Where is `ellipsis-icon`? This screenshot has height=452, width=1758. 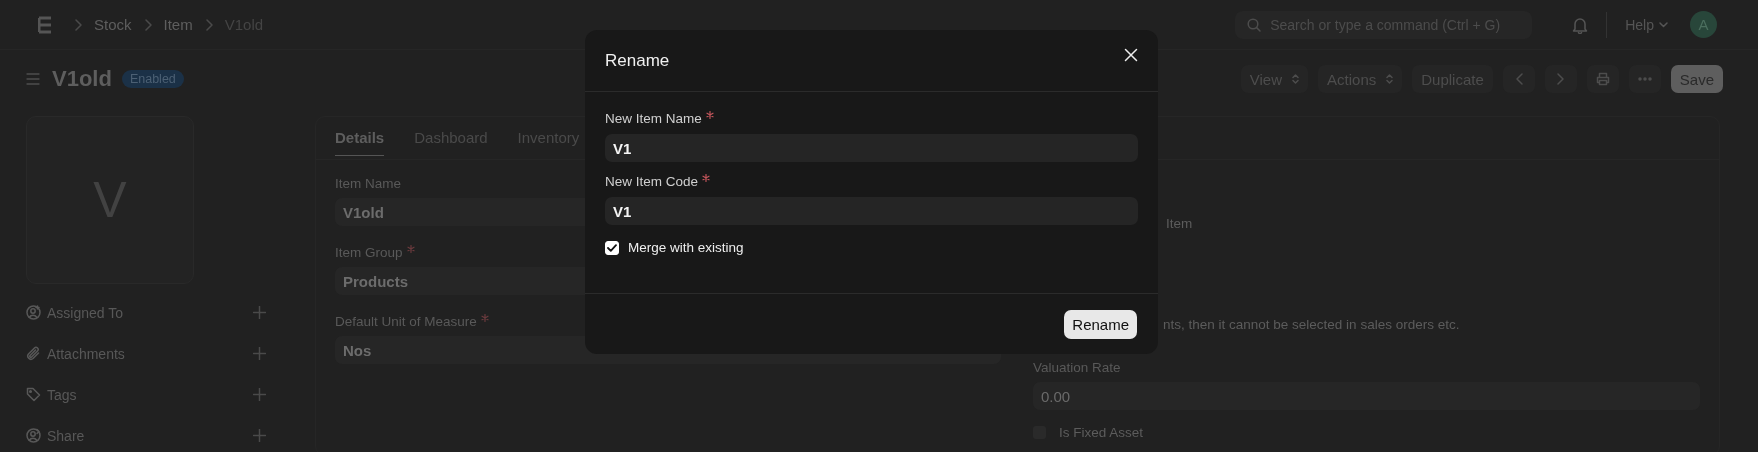 ellipsis-icon is located at coordinates (1644, 79).